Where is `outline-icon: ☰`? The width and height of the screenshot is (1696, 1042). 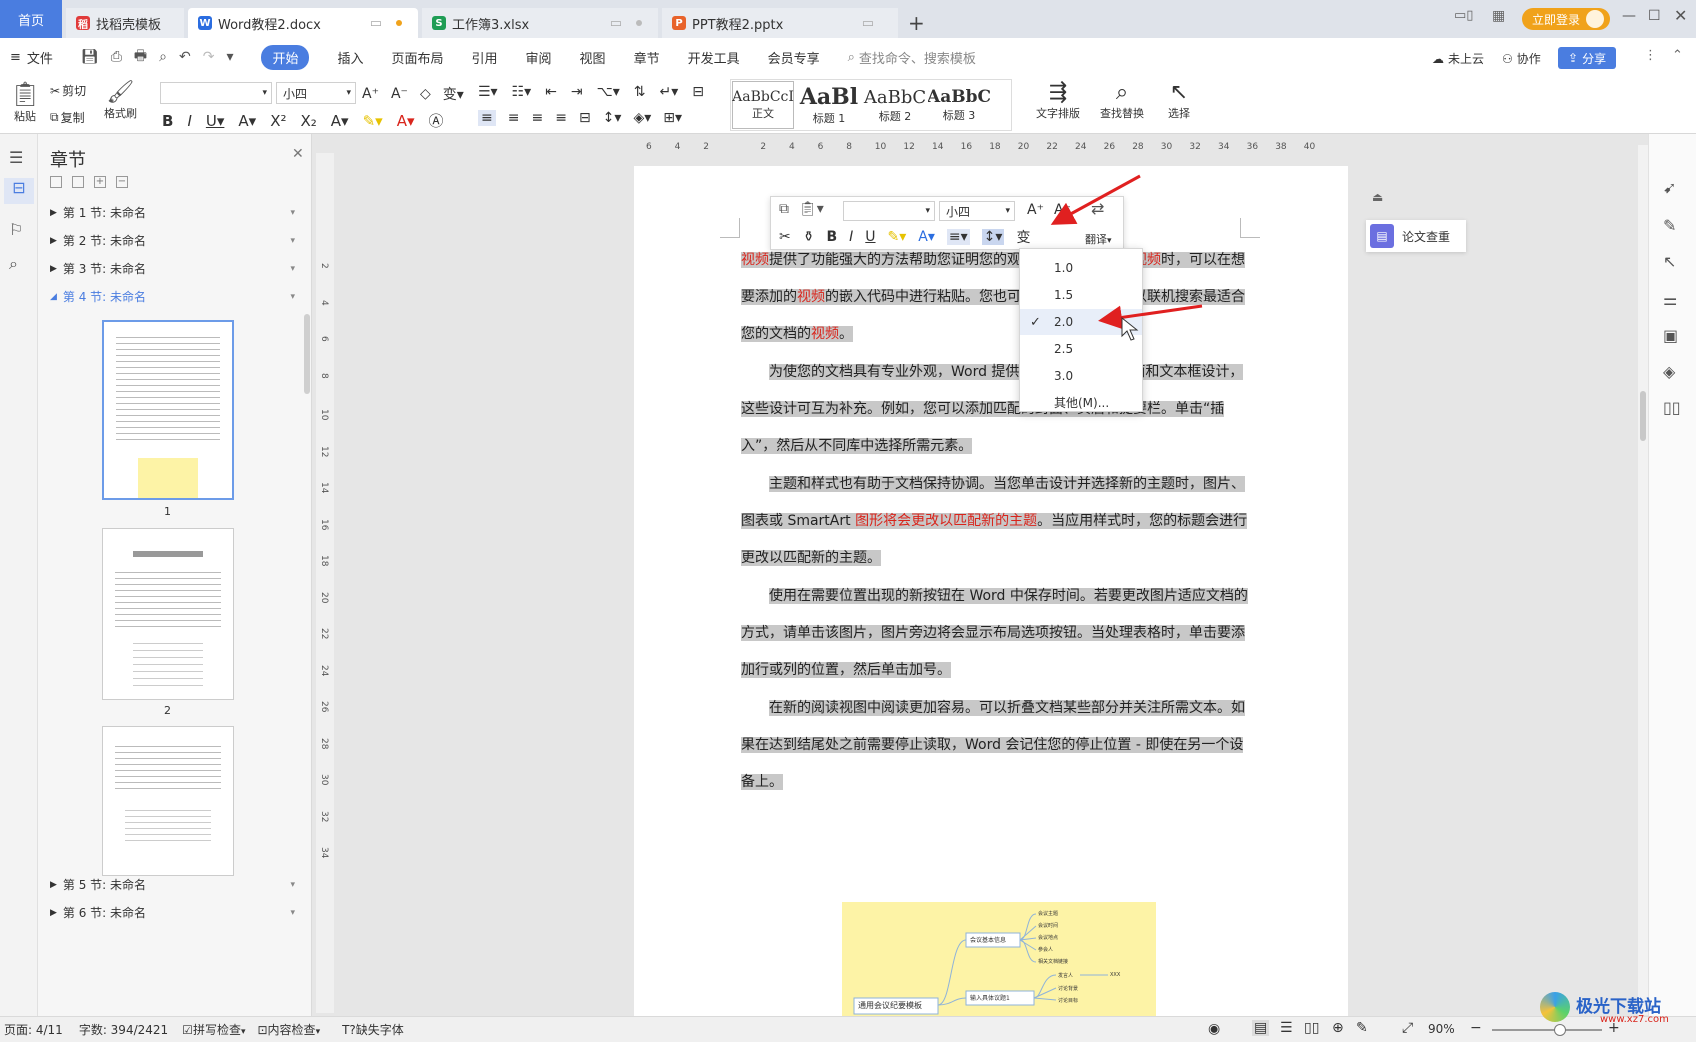 outline-icon: ☰ is located at coordinates (16, 157).